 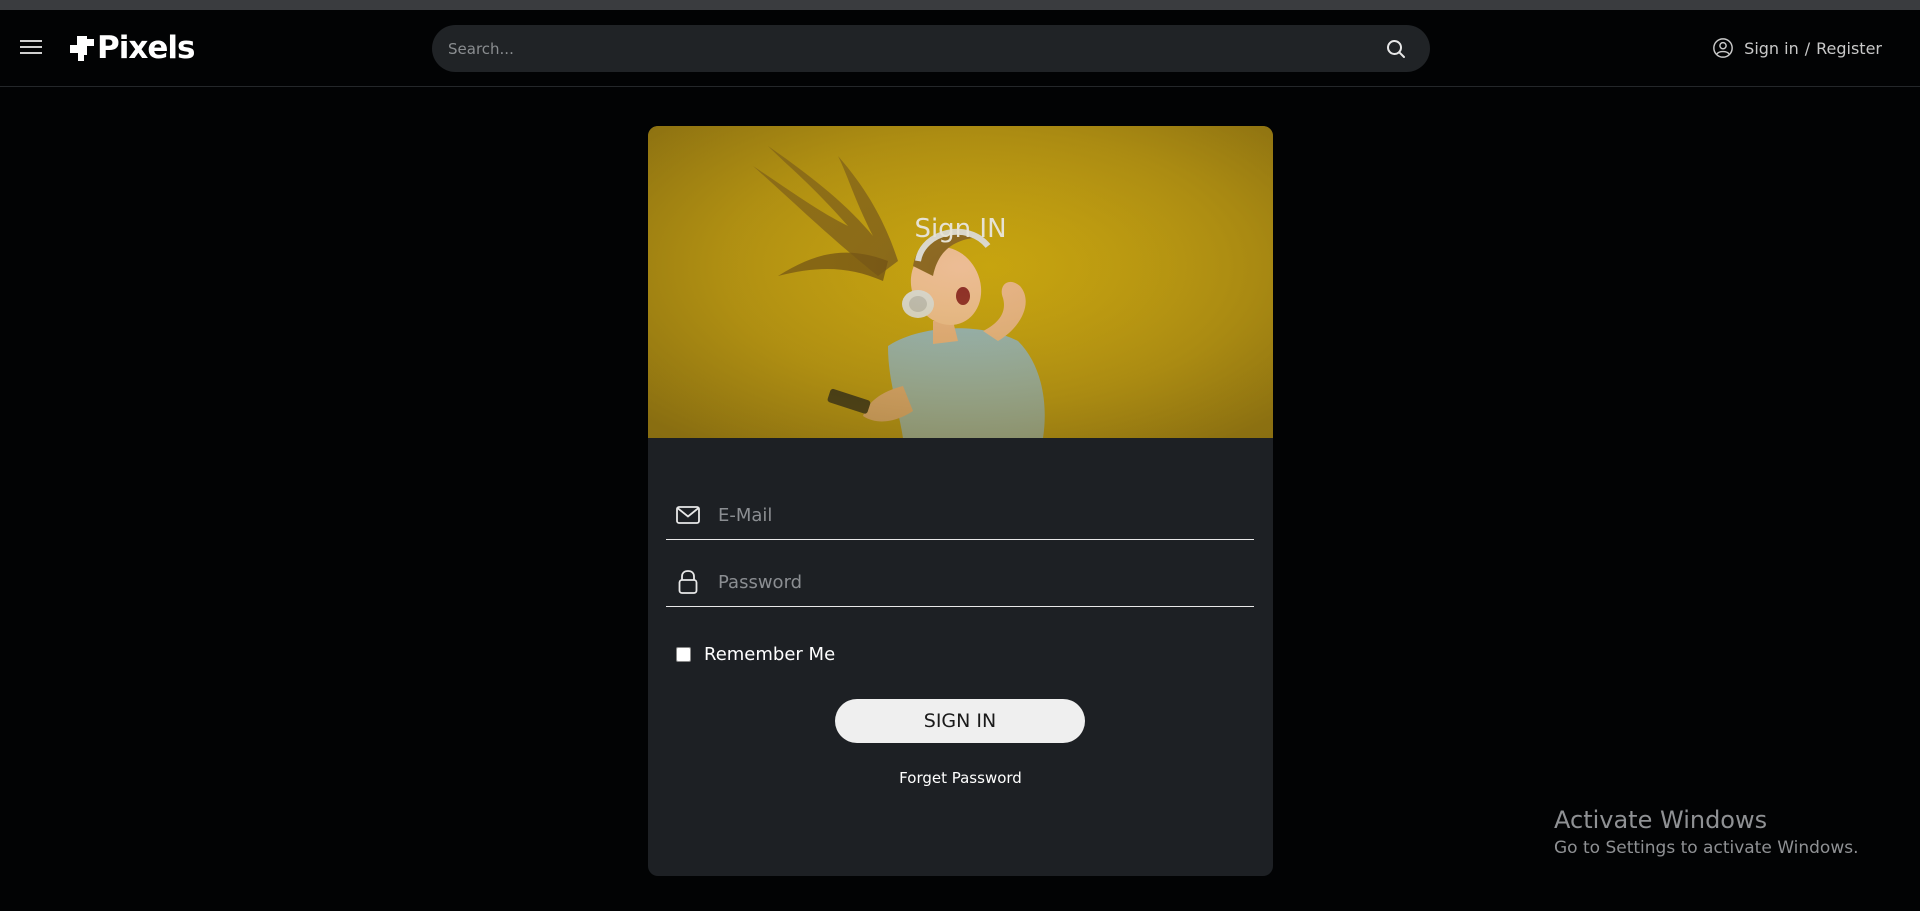 I want to click on forget-password-link: Forget Password, so click(x=960, y=778).